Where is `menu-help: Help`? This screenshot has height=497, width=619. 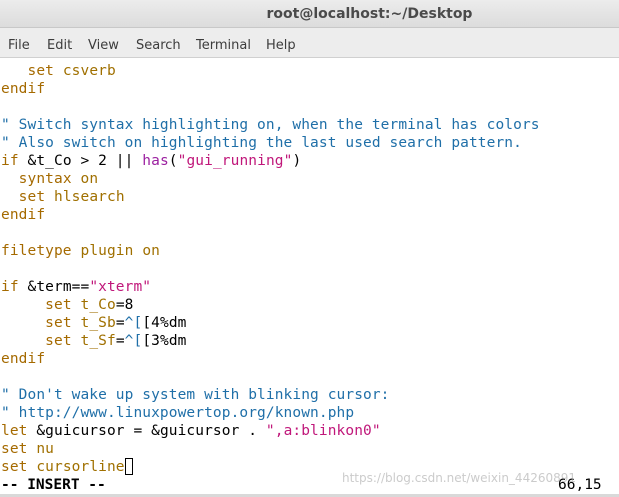 menu-help: Help is located at coordinates (281, 45).